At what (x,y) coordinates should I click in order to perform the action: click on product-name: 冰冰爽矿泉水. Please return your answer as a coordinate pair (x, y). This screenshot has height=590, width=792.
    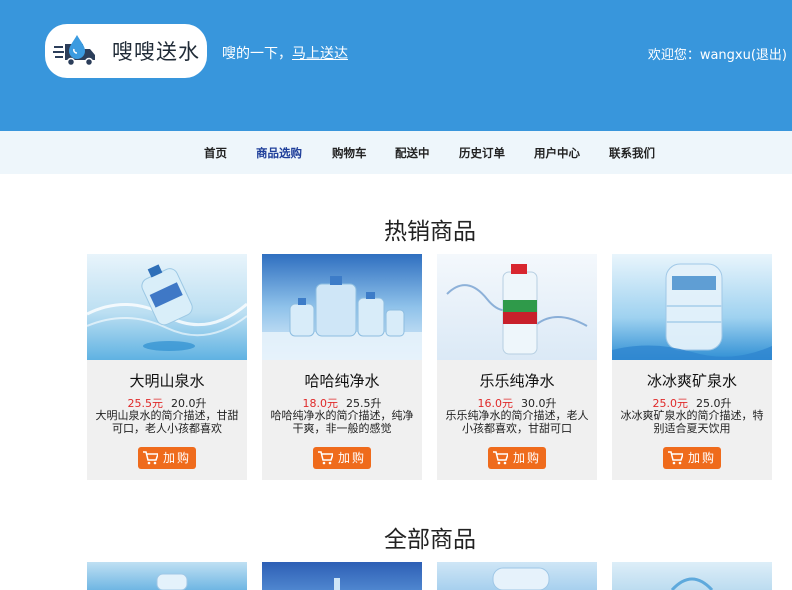
    Looking at the image, I should click on (692, 380).